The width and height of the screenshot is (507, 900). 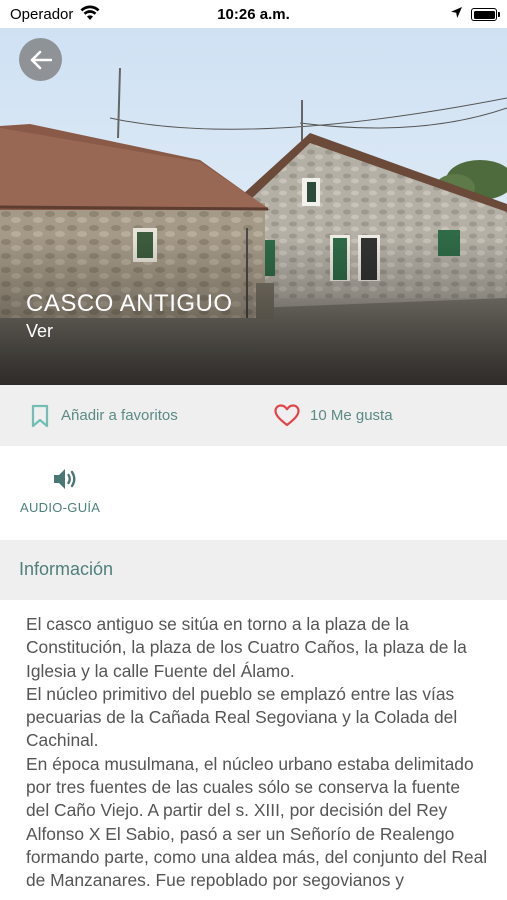 I want to click on add-favorite-button: Añadir a favoritos, so click(x=103, y=415).